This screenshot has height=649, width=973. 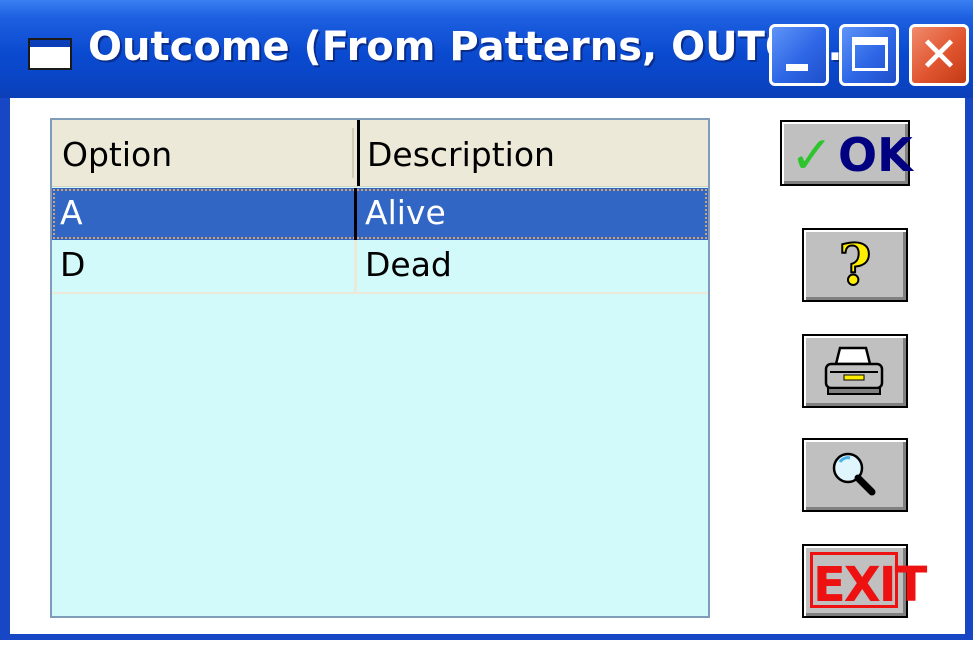 I want to click on column-header-description: Description, so click(x=532, y=153).